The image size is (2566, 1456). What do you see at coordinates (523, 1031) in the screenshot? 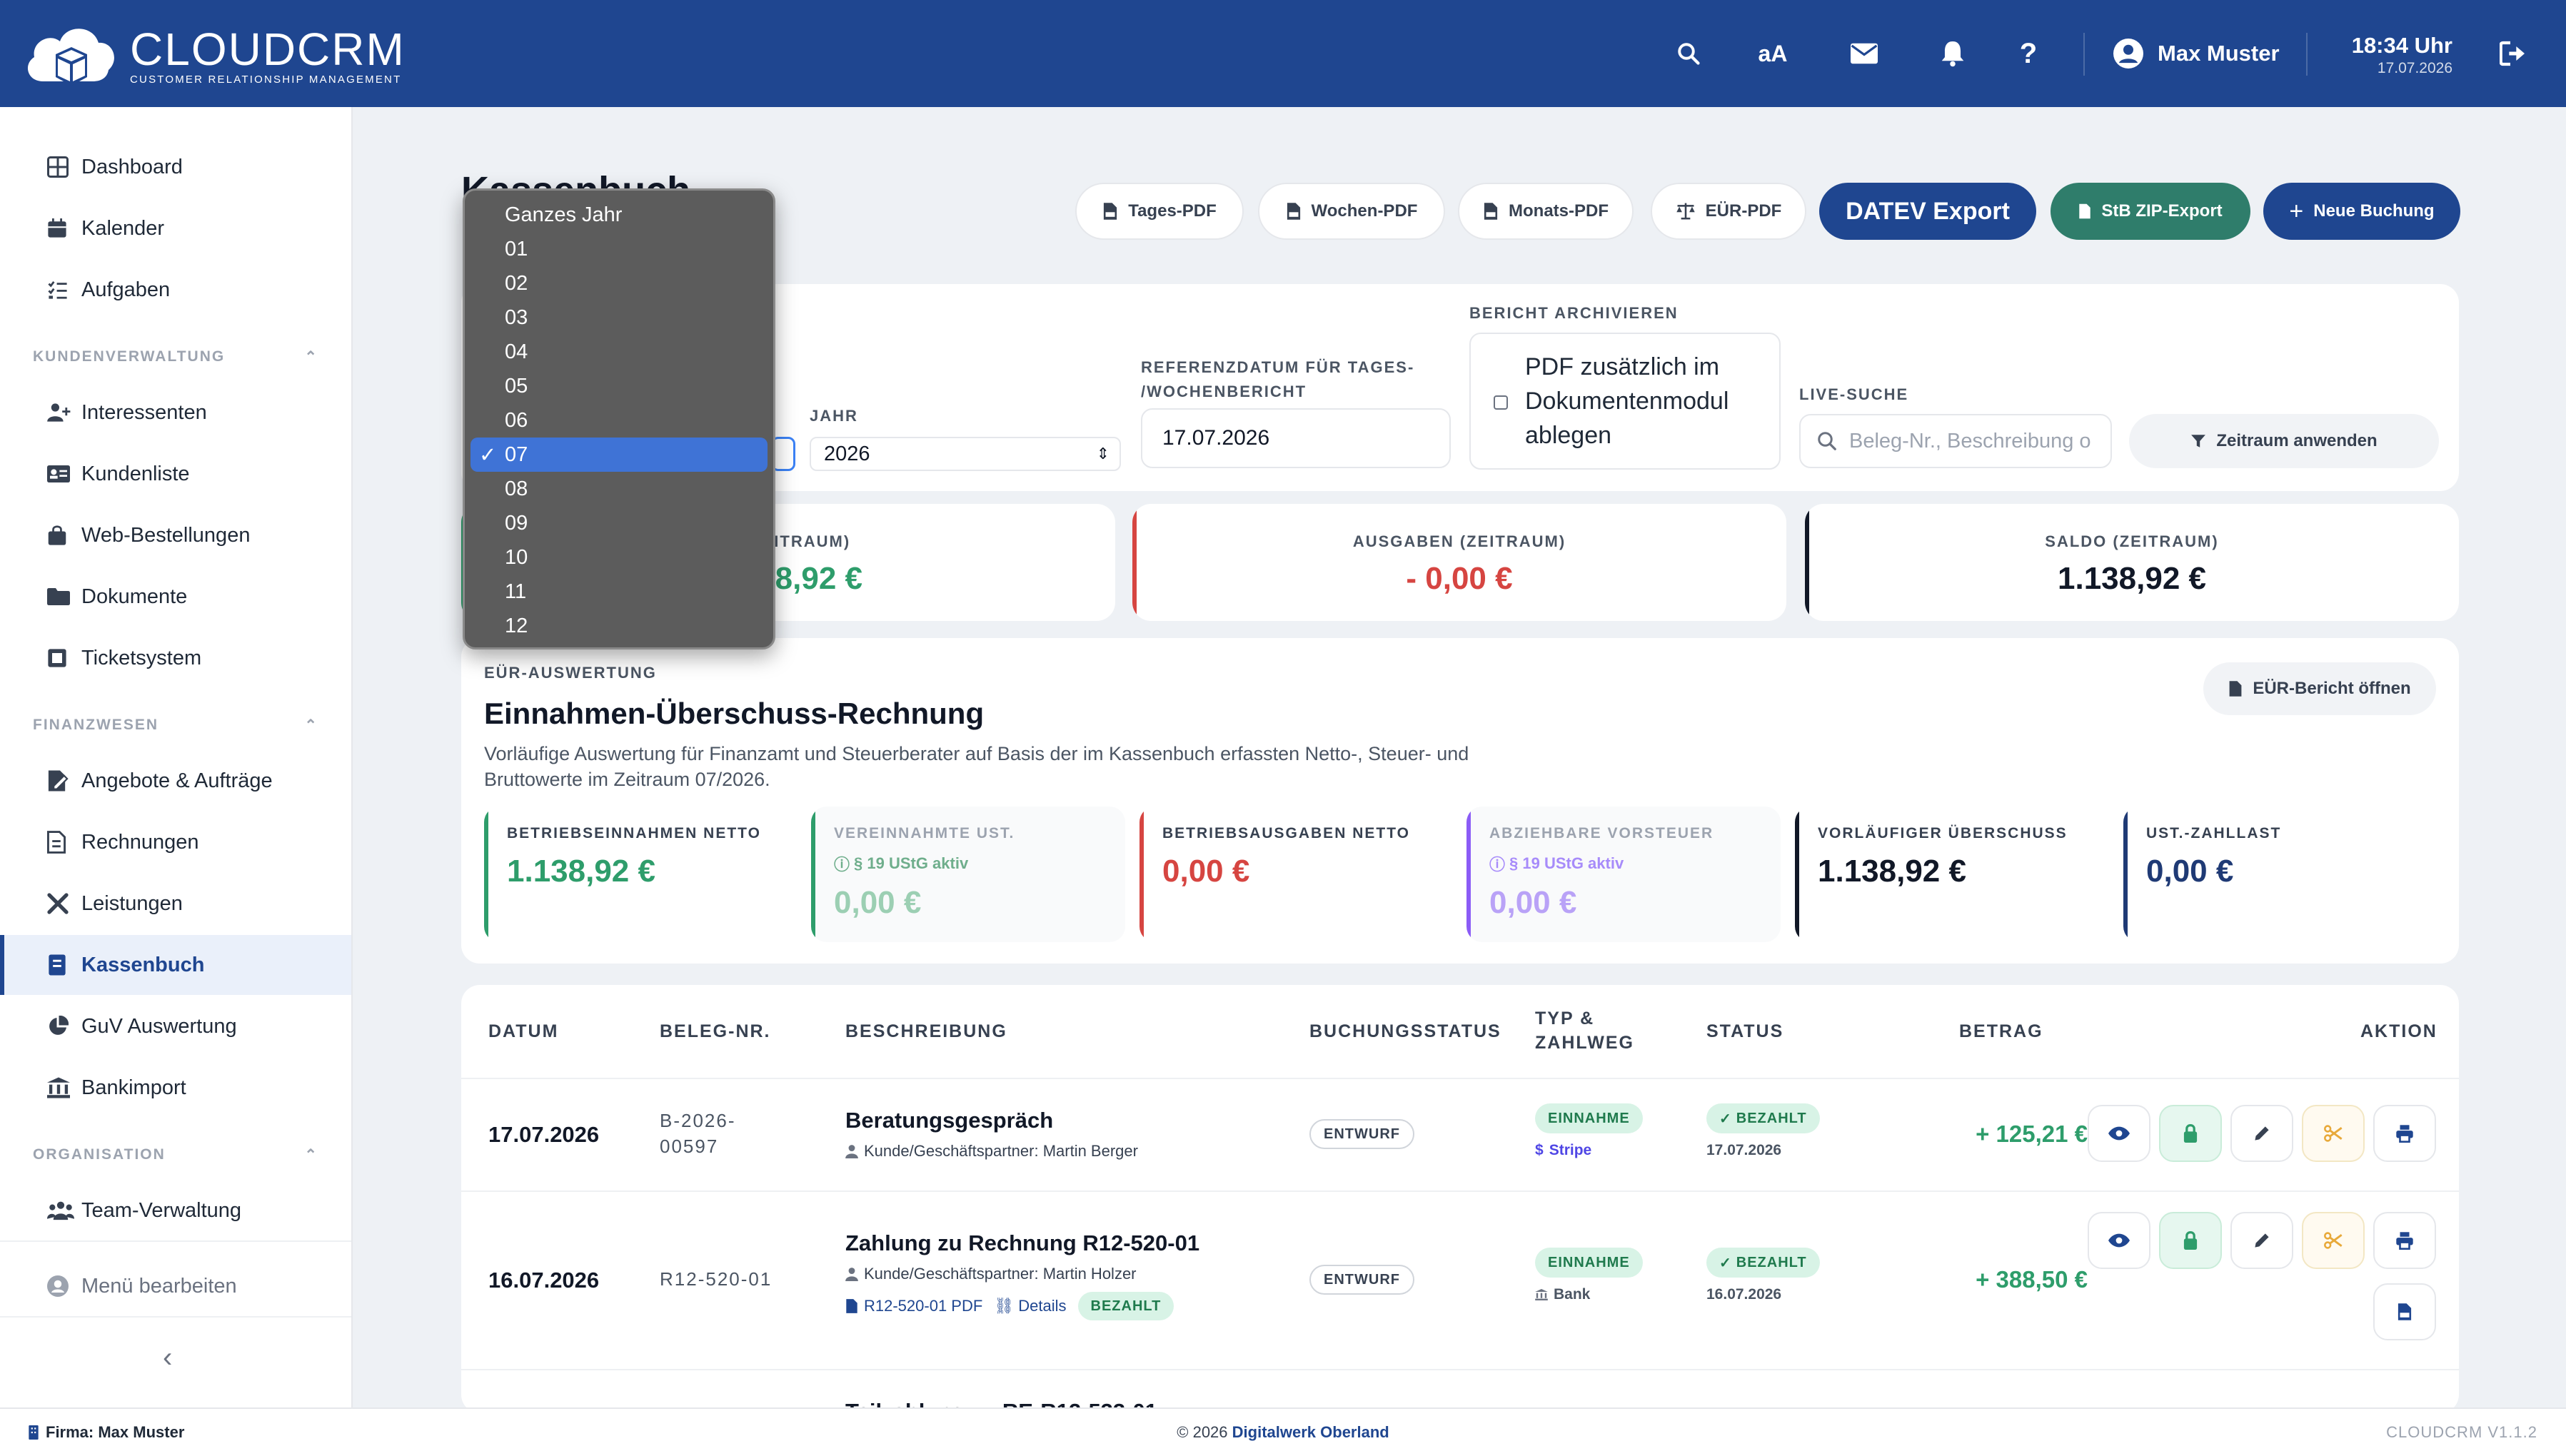
I see `col-header-datum: DATUM` at bounding box center [523, 1031].